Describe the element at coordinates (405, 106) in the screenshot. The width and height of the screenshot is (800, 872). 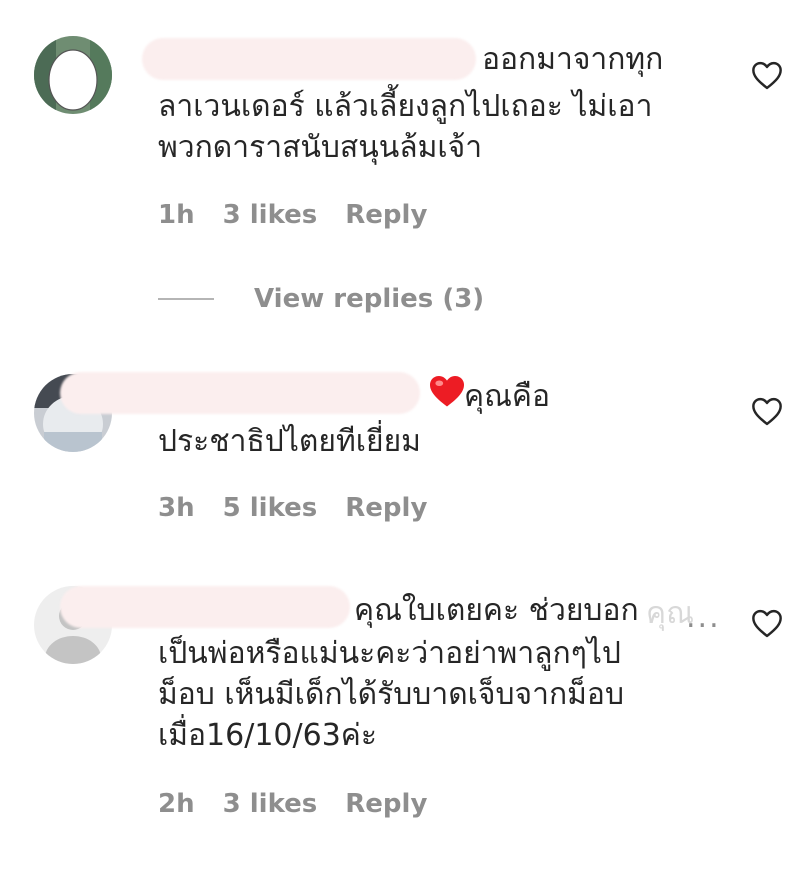
I see `comment-text-line: ลาเวนเดอร์ แล้วเลี้ยงลูกไปเถอะ ไม่เอา` at that location.